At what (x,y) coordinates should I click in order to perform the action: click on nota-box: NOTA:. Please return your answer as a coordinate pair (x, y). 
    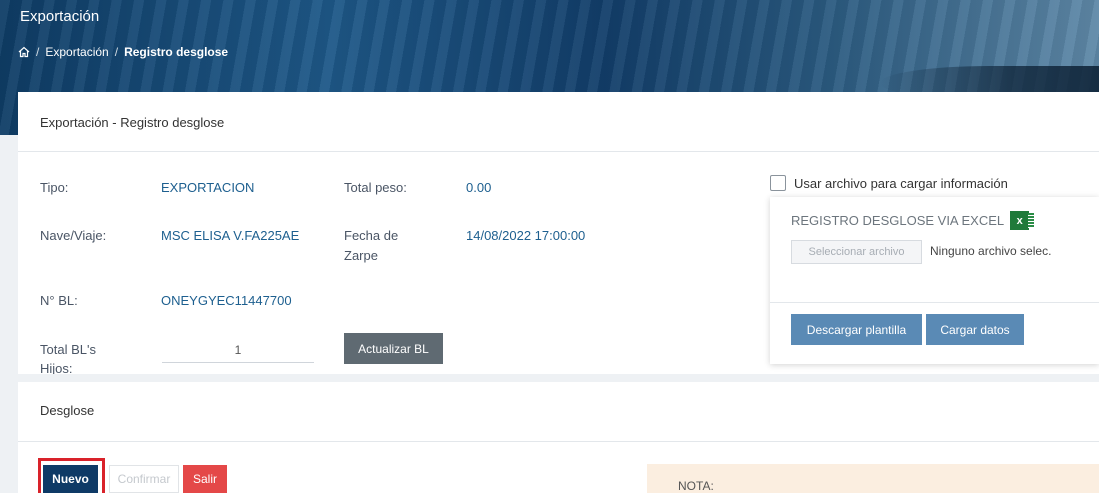
    Looking at the image, I should click on (873, 478).